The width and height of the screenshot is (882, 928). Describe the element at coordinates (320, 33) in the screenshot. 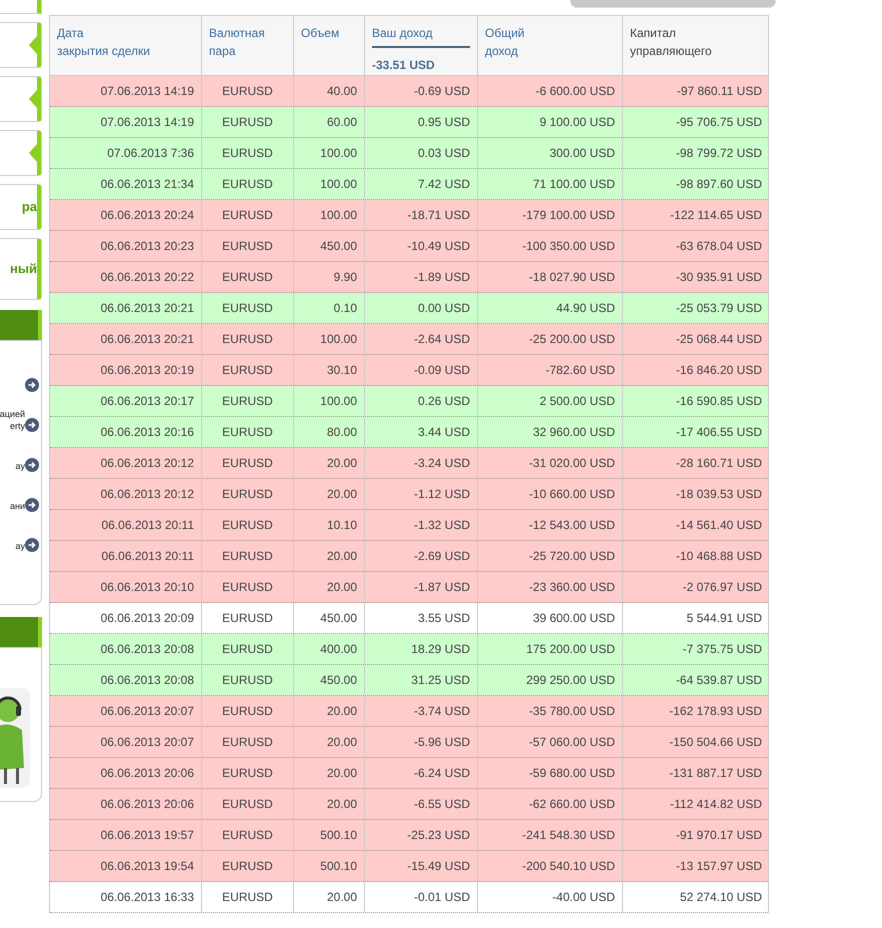

I see `column-title: Объем` at that location.